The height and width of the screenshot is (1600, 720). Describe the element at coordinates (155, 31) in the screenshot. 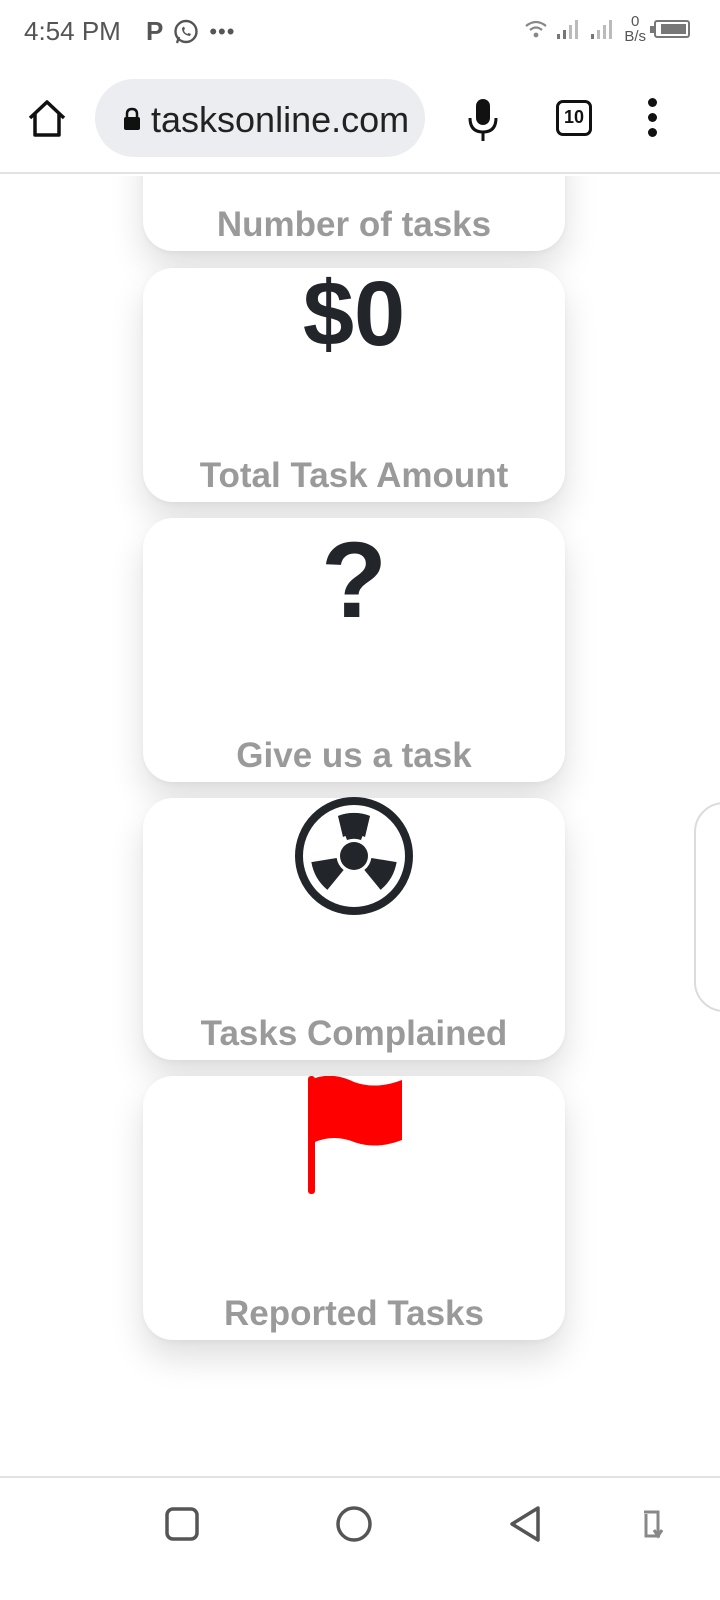

I see `parking-icon: P` at that location.